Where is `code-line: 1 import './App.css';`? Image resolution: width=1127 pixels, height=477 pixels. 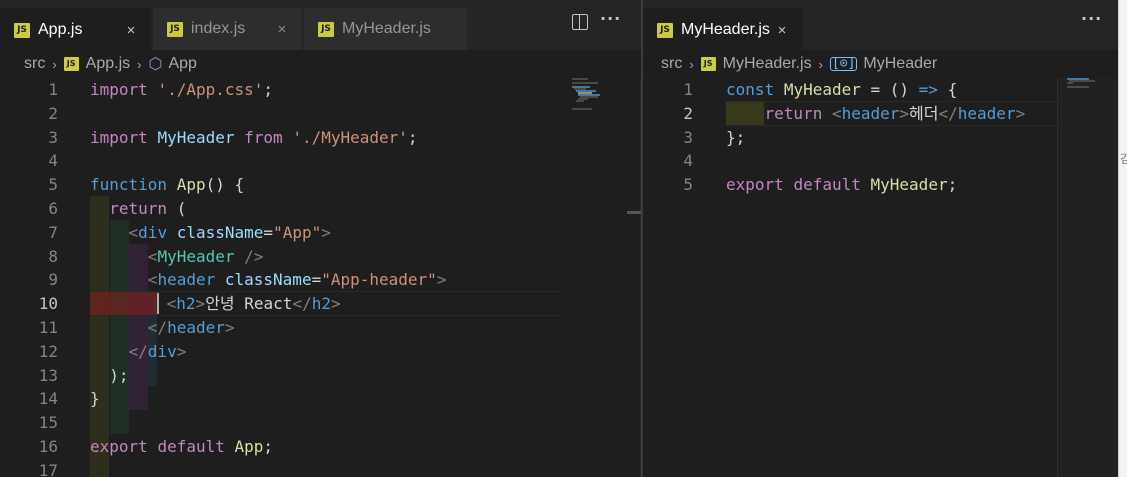
code-line: 1 import './App.css'; is located at coordinates (320, 90).